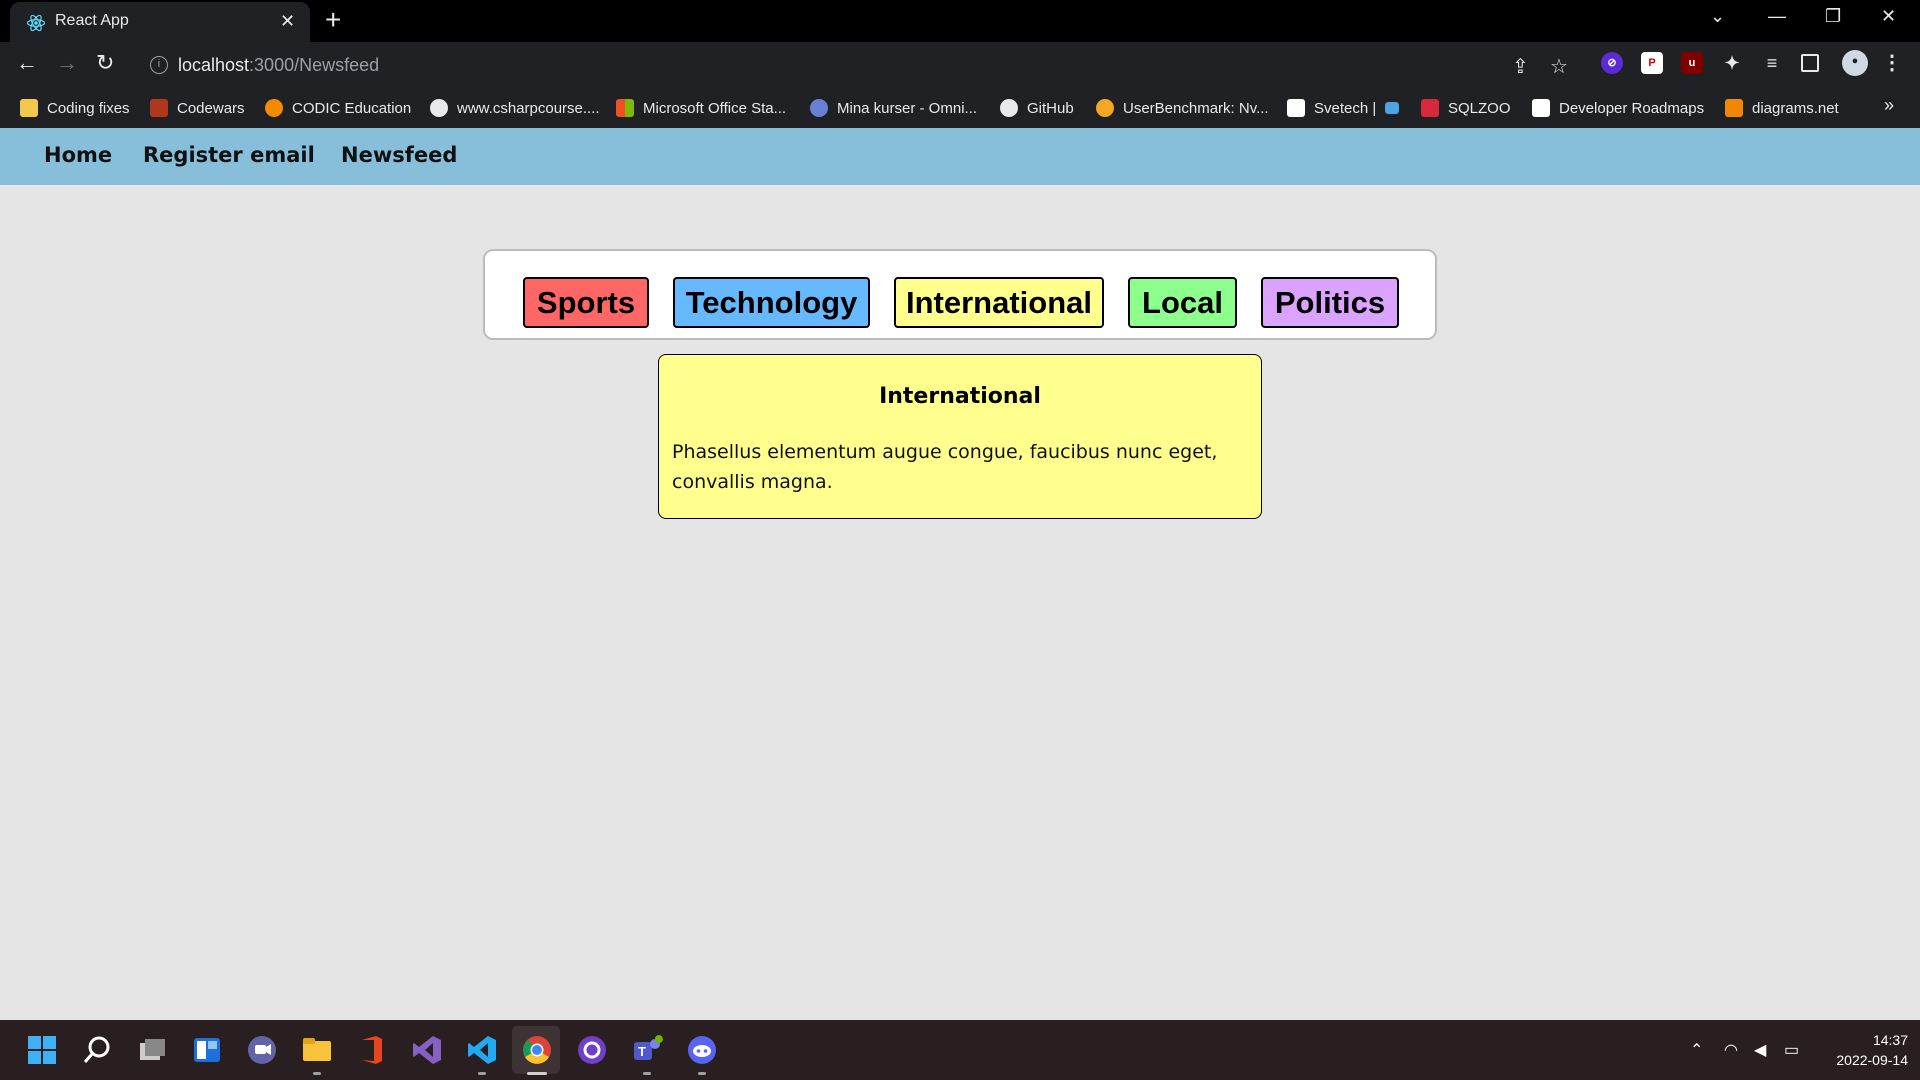 Image resolution: width=1920 pixels, height=1080 pixels. Describe the element at coordinates (1618, 108) in the screenshot. I see `bookmark-developer-roadmaps: Developer Roadmaps` at that location.